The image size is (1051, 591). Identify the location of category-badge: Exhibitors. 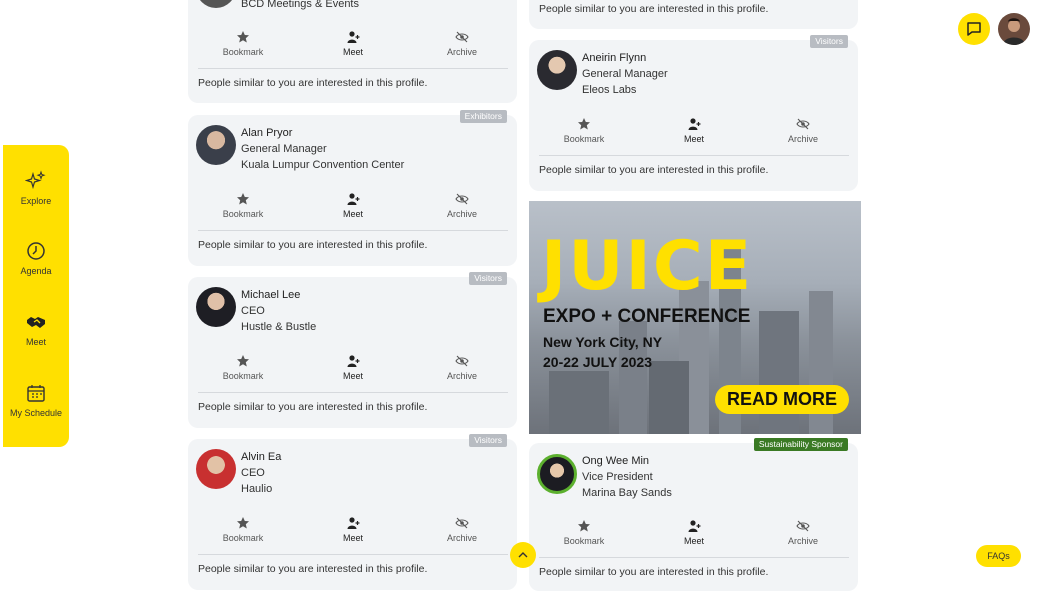
(483, 116).